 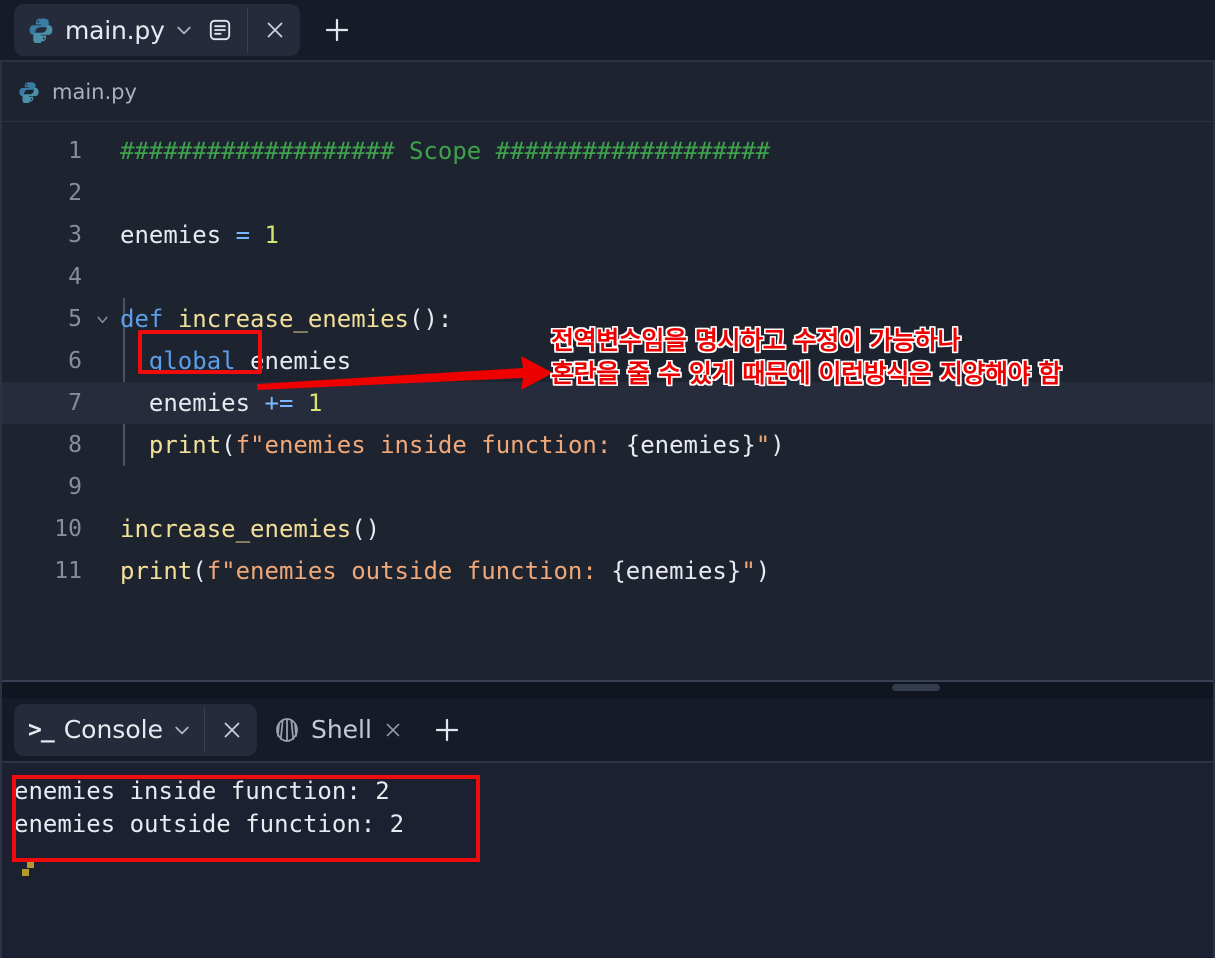 I want to click on line-number: 1, so click(x=75, y=151).